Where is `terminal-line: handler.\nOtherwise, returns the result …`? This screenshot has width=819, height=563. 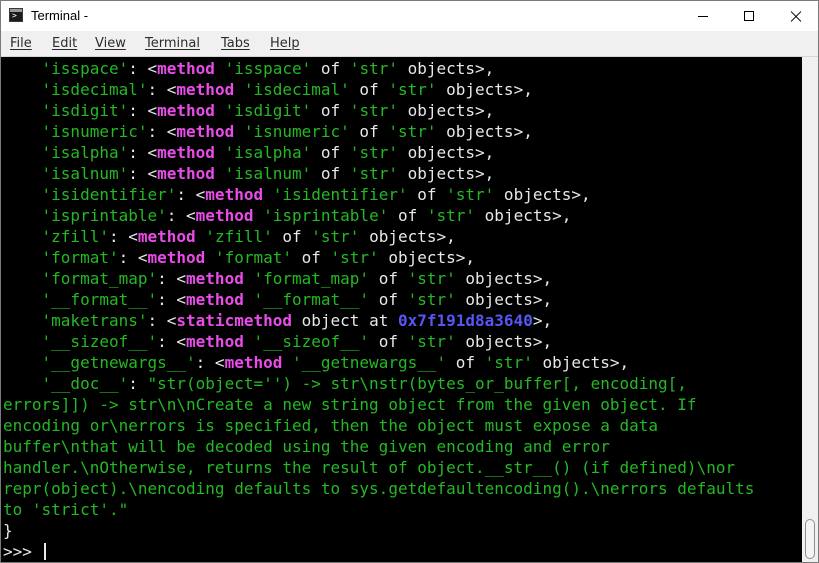
terminal-line: handler.\nOtherwise, returns the result … is located at coordinates (378, 467).